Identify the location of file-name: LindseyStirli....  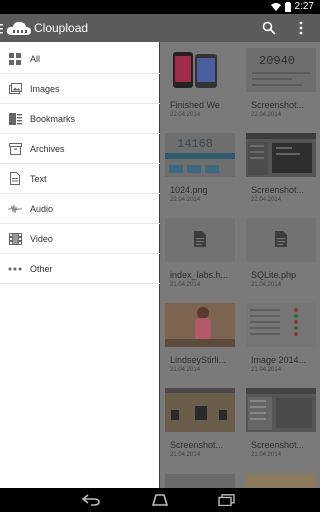
(198, 360).